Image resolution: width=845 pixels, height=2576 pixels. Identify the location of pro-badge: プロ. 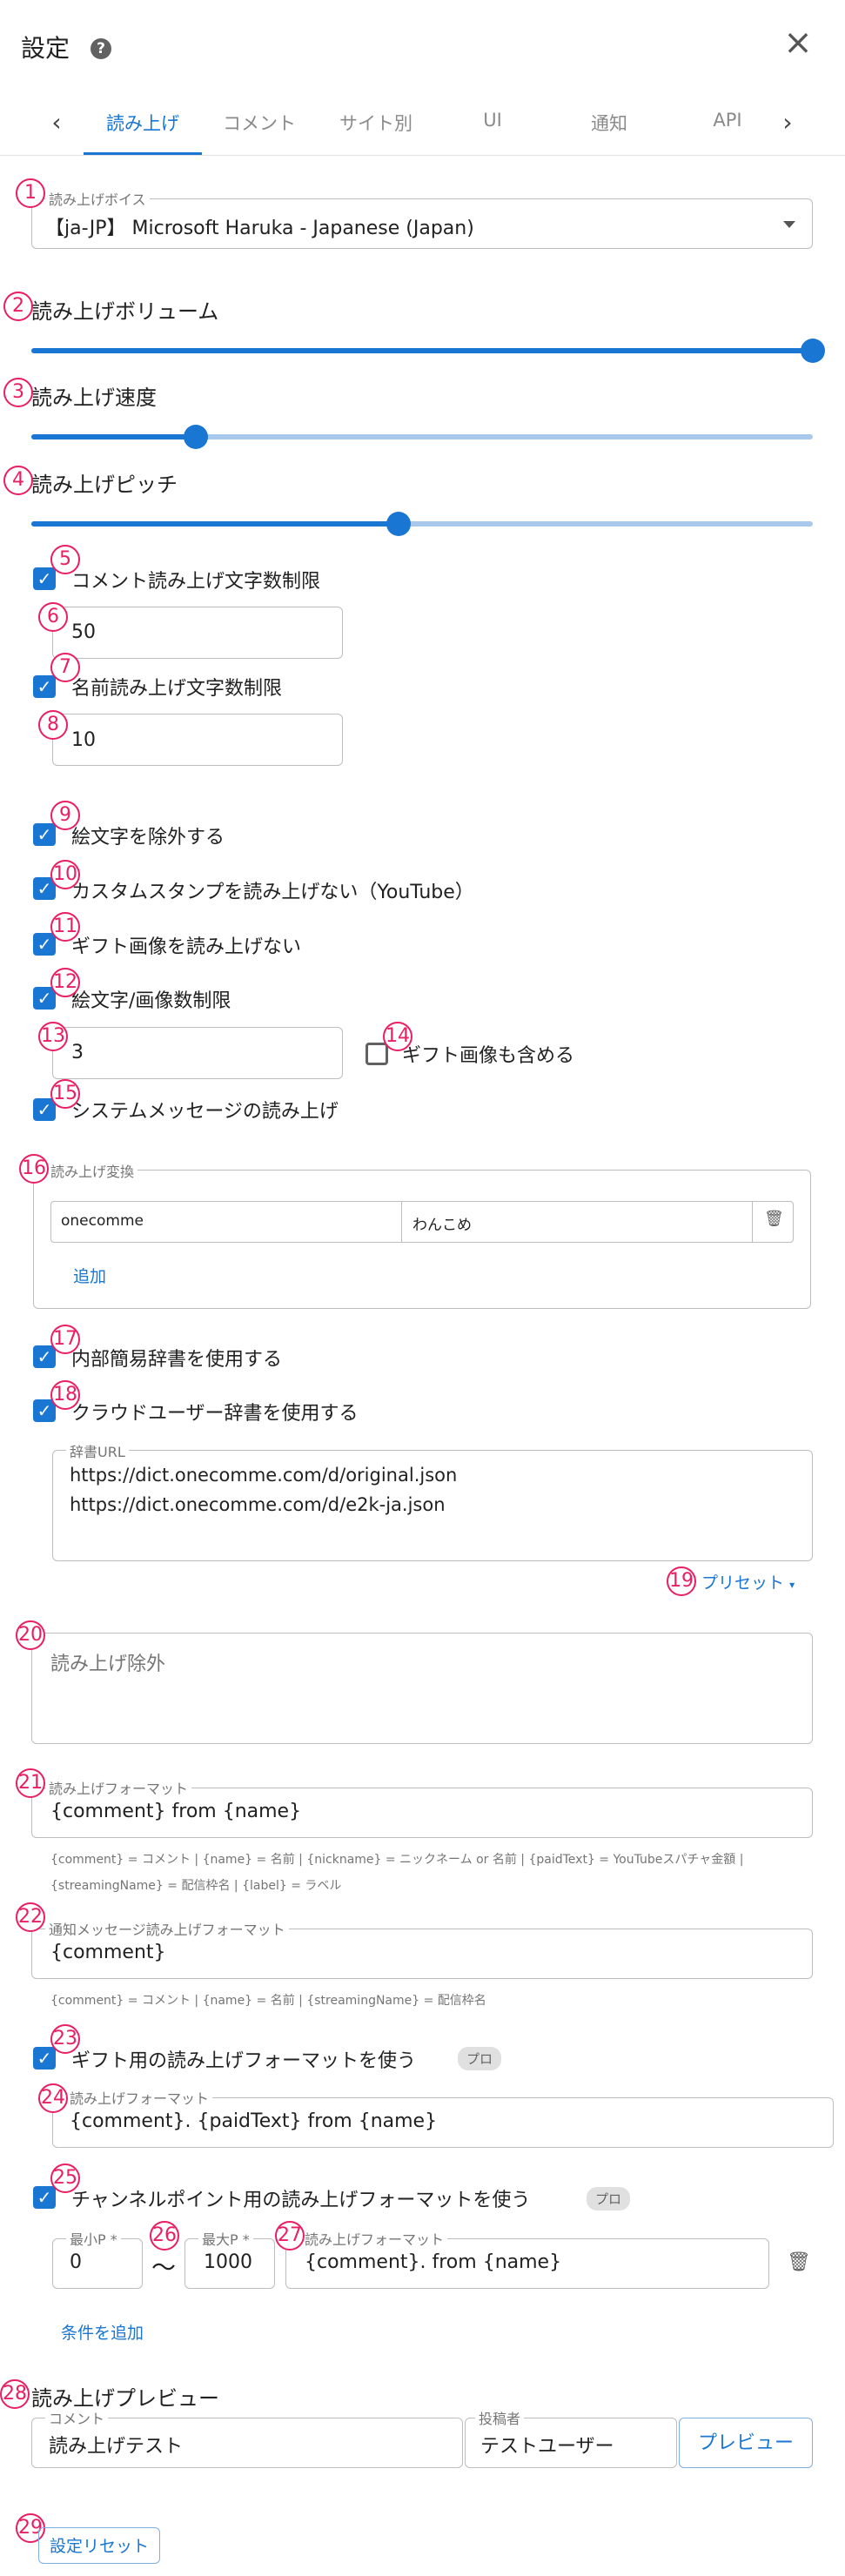
(480, 2058).